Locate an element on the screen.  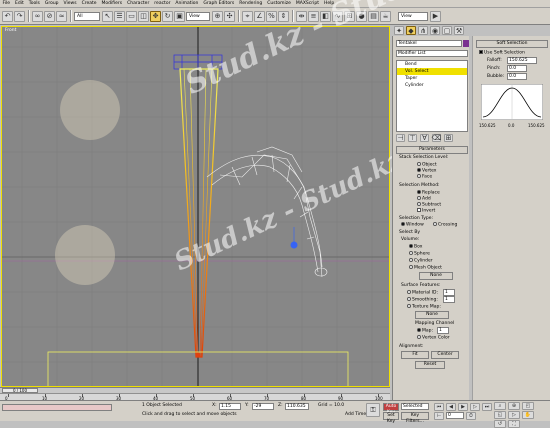
use-soft-selection-checkbox: Use Soft Selection is located at coordinates (502, 53).